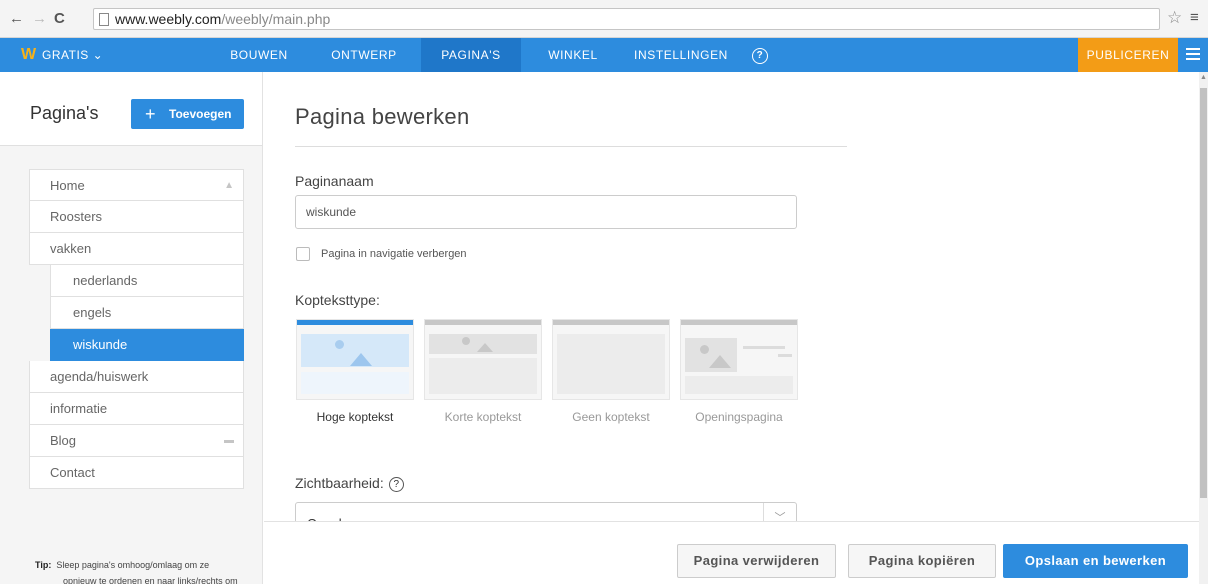  I want to click on page-item-roosters: Roosters, so click(136, 217).